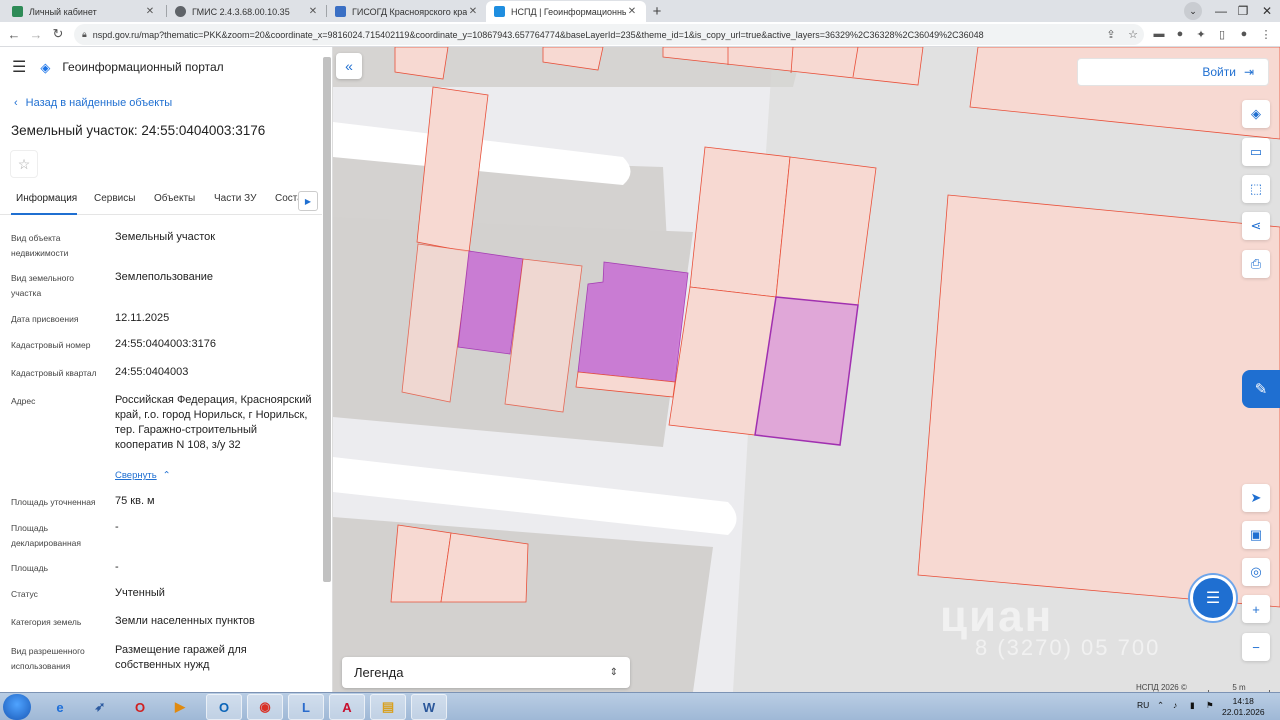  Describe the element at coordinates (14, 34) in the screenshot. I see `back-arrow-icon: ←` at that location.